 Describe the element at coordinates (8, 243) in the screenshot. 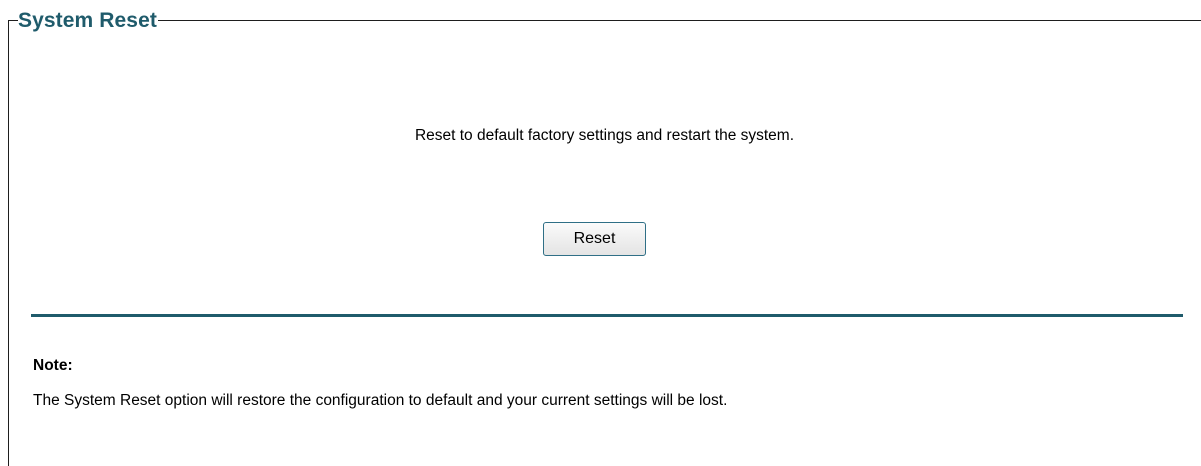

I see `panel-border-left` at that location.